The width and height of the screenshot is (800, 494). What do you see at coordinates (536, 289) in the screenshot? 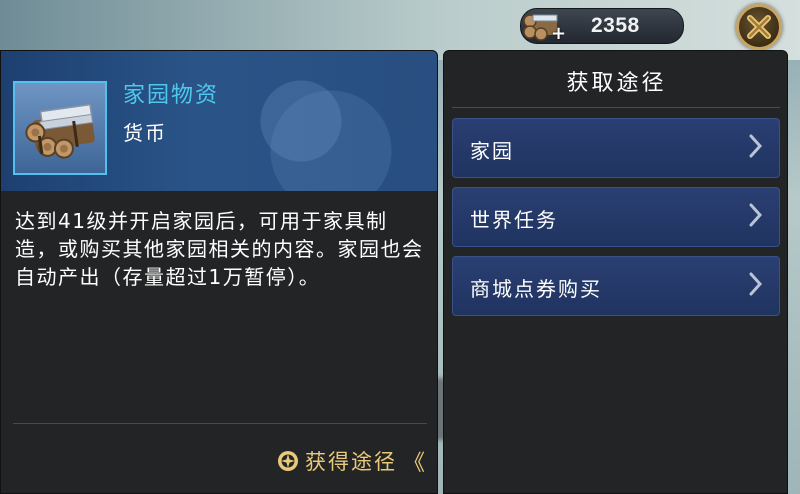
I see `source-label: 商城点券购买` at bounding box center [536, 289].